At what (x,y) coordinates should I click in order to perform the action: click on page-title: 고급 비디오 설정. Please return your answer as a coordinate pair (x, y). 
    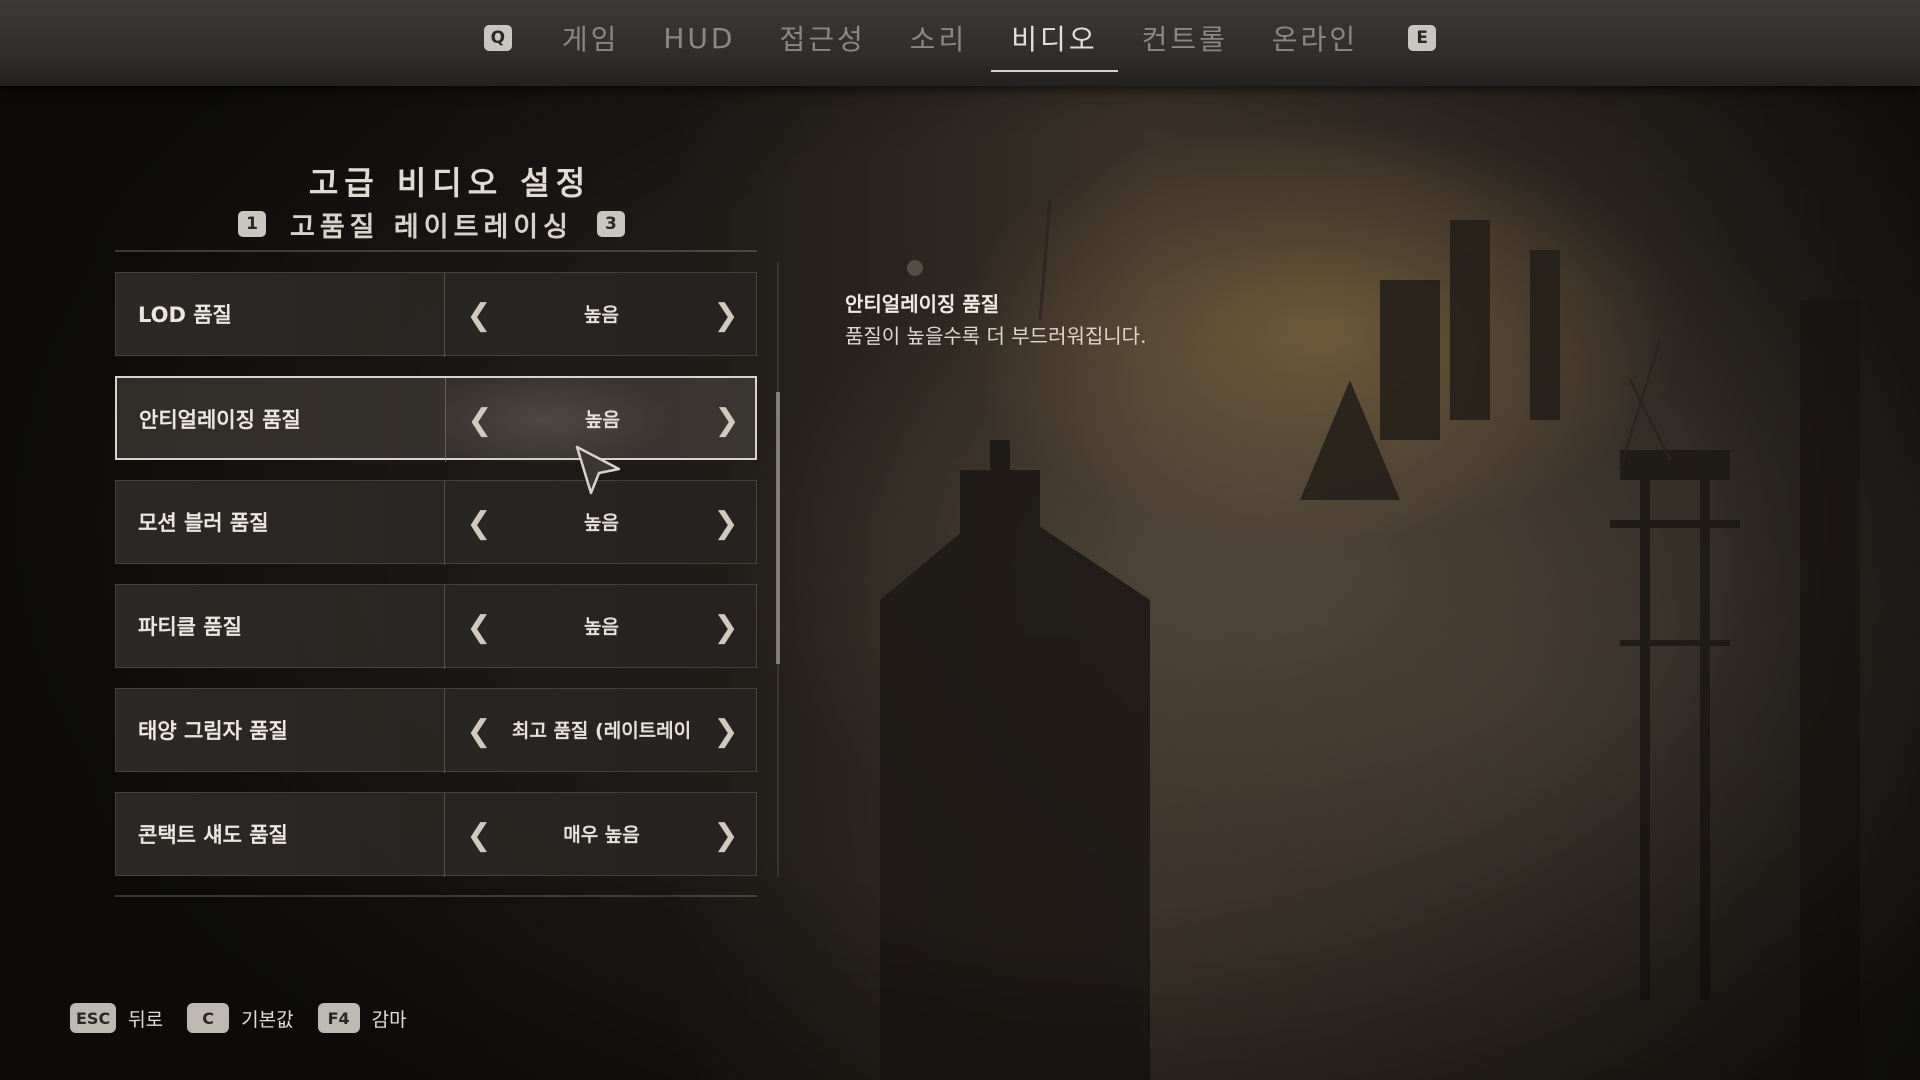
    Looking at the image, I should click on (450, 183).